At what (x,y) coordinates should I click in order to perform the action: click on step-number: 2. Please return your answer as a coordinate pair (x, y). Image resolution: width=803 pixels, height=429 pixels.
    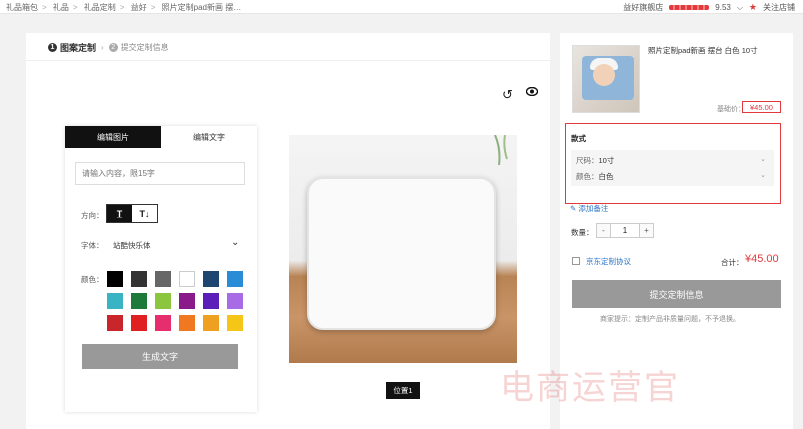
    Looking at the image, I should click on (113, 47).